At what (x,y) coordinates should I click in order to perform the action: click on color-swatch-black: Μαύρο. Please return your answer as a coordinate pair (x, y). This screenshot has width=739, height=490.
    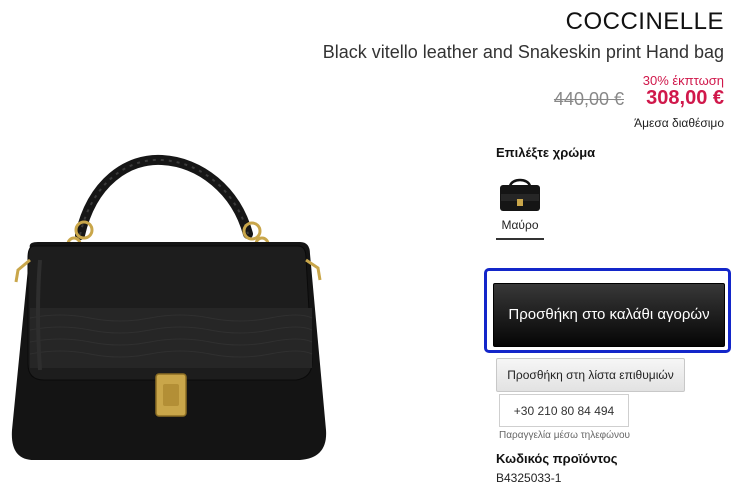
    Looking at the image, I should click on (520, 205).